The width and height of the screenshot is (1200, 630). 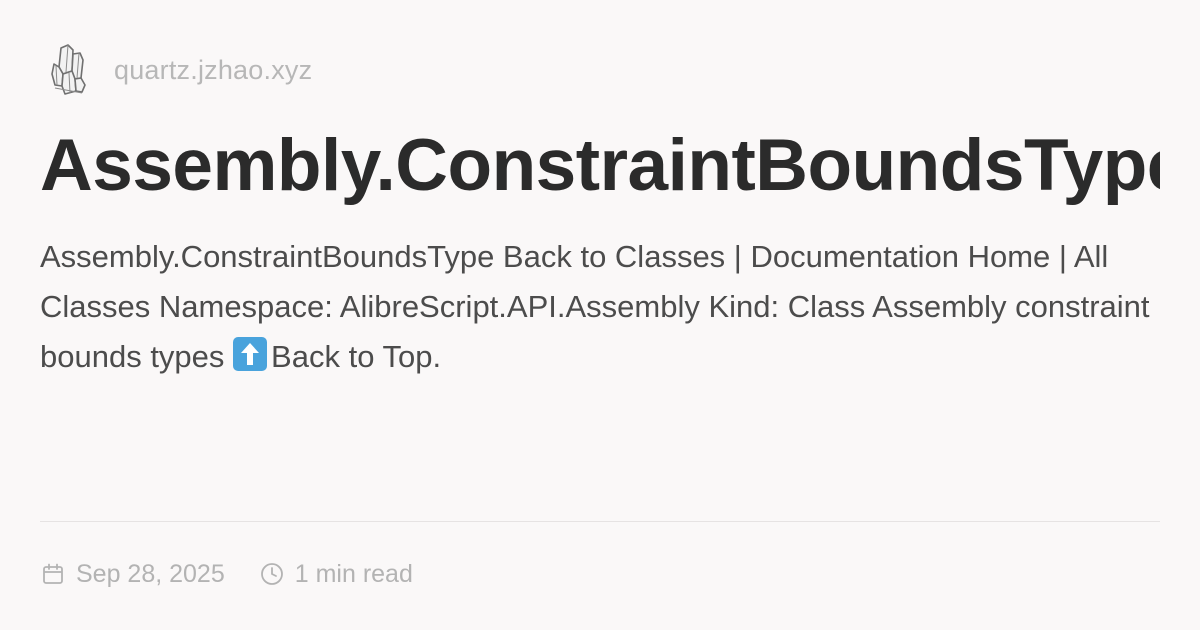 What do you see at coordinates (53, 574) in the screenshot?
I see `calendar-icon` at bounding box center [53, 574].